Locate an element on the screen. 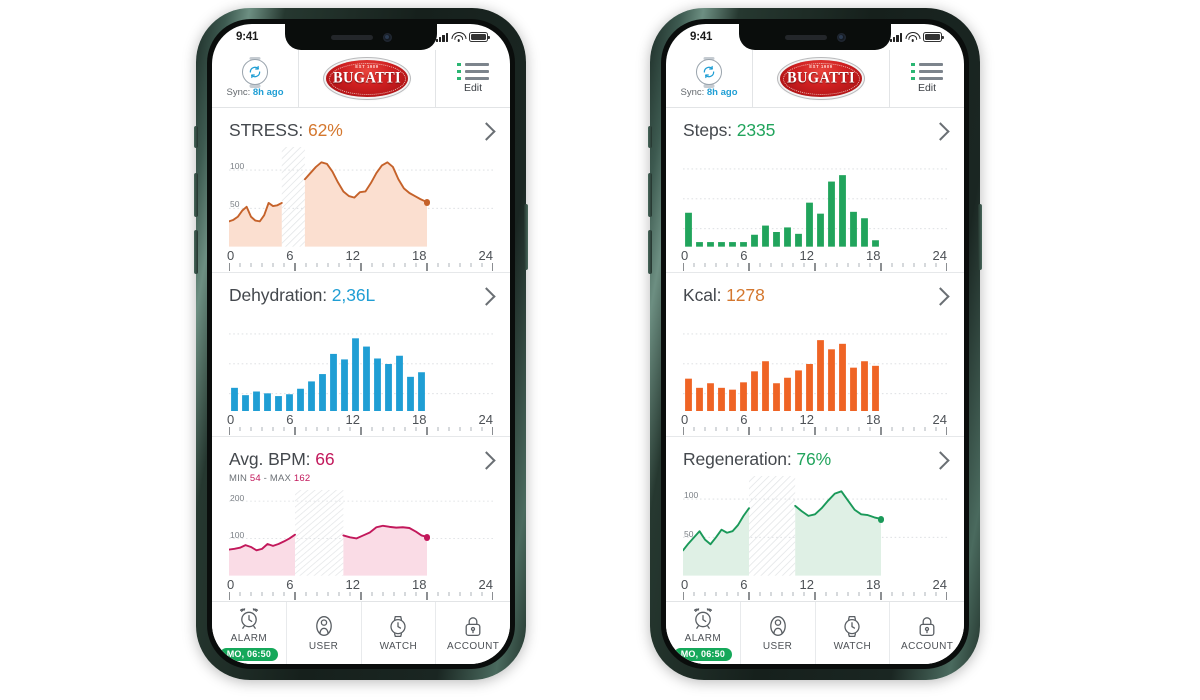 Image resolution: width=1200 pixels, height=700 pixels. tab-label: ALARM is located at coordinates (703, 638).